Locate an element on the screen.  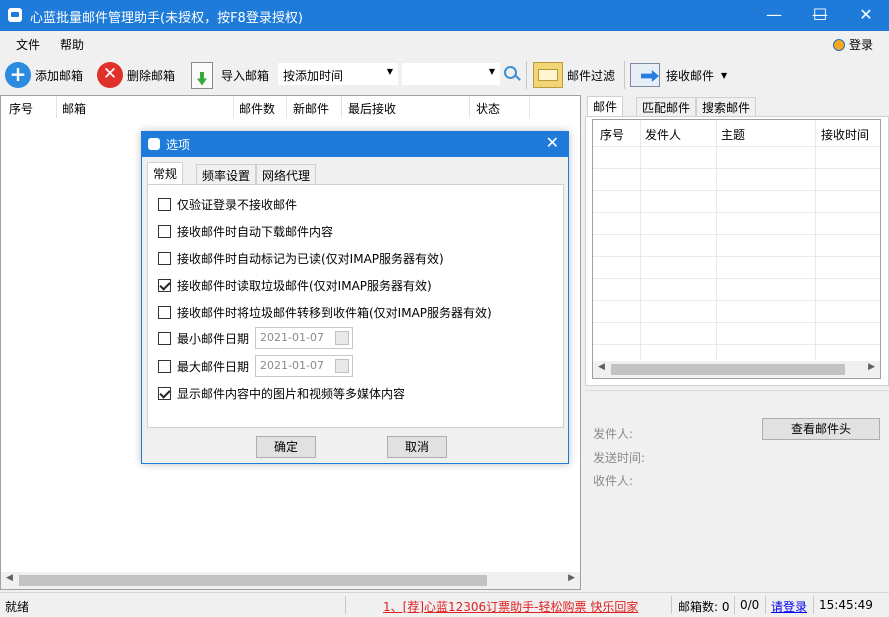
dialog-title-bar: 选项 ✕ is located at coordinates (355, 144).